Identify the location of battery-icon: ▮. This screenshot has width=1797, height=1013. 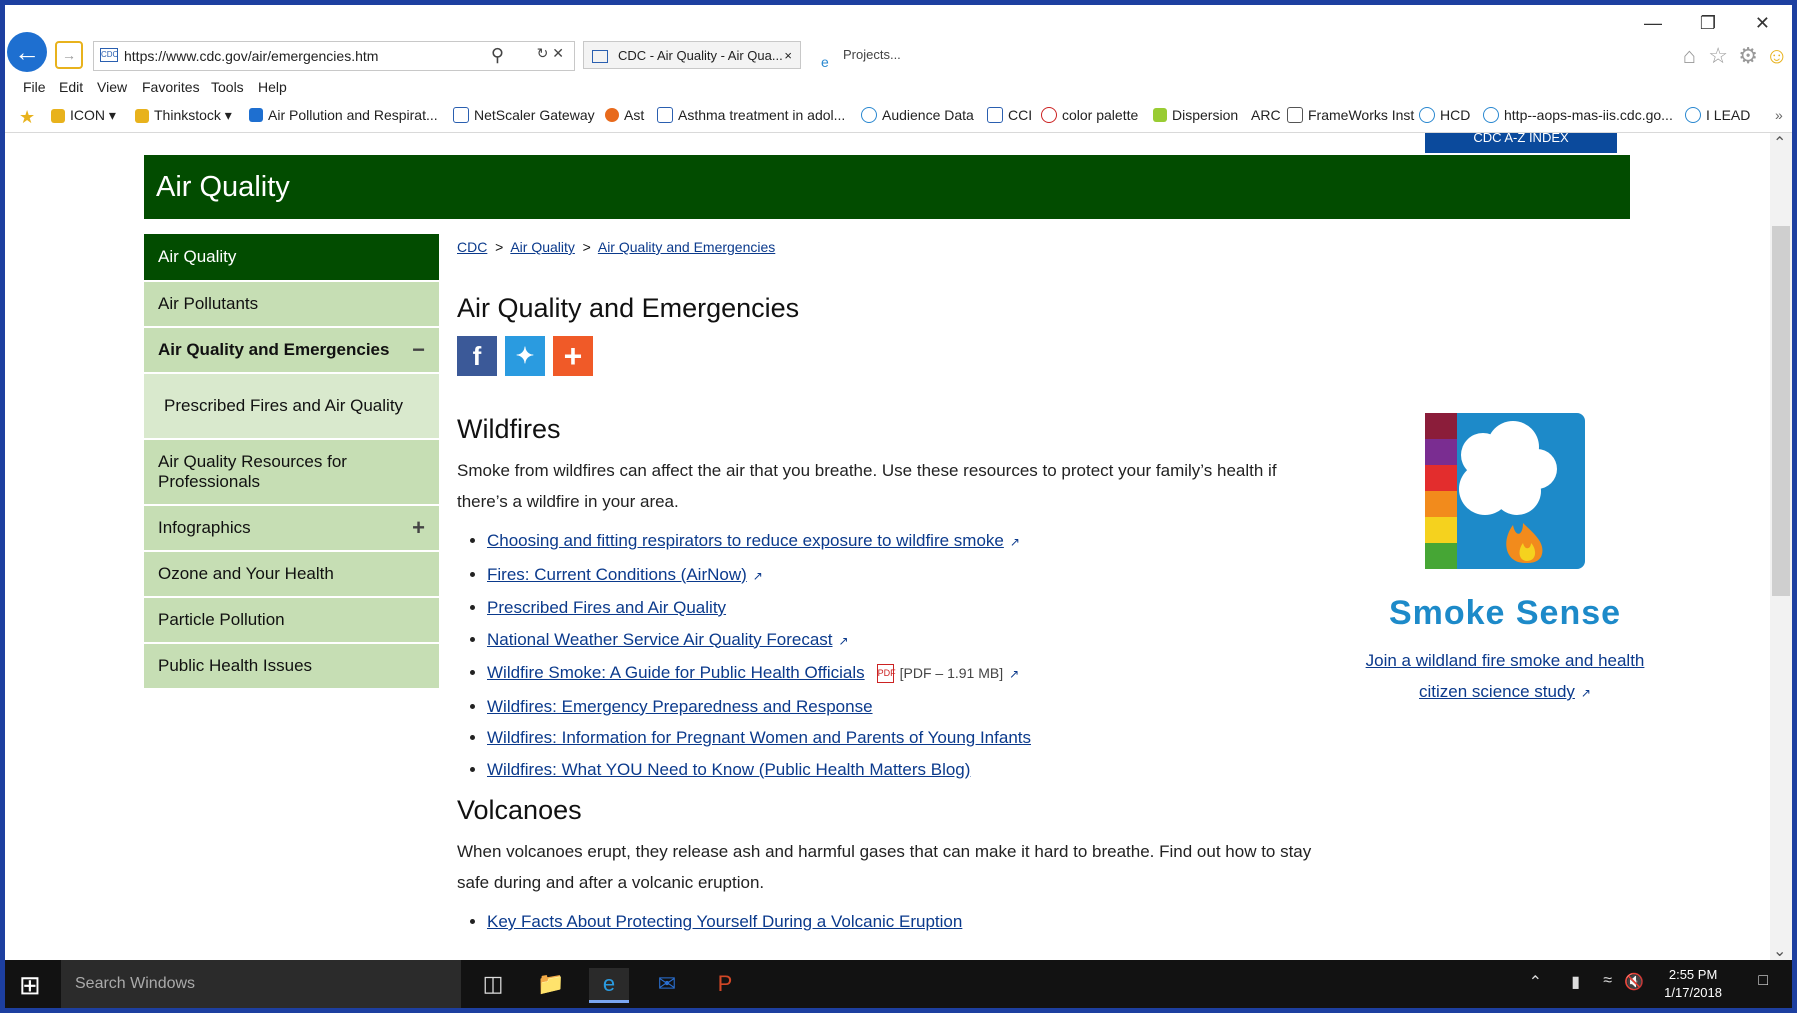
(1575, 982).